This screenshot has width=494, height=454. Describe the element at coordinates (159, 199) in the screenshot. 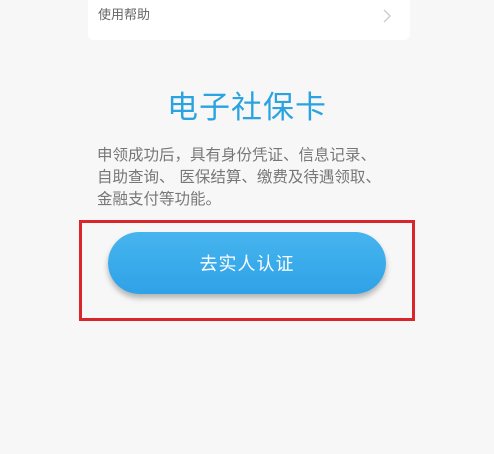

I see `description-line: 金融支付等功能。` at that location.